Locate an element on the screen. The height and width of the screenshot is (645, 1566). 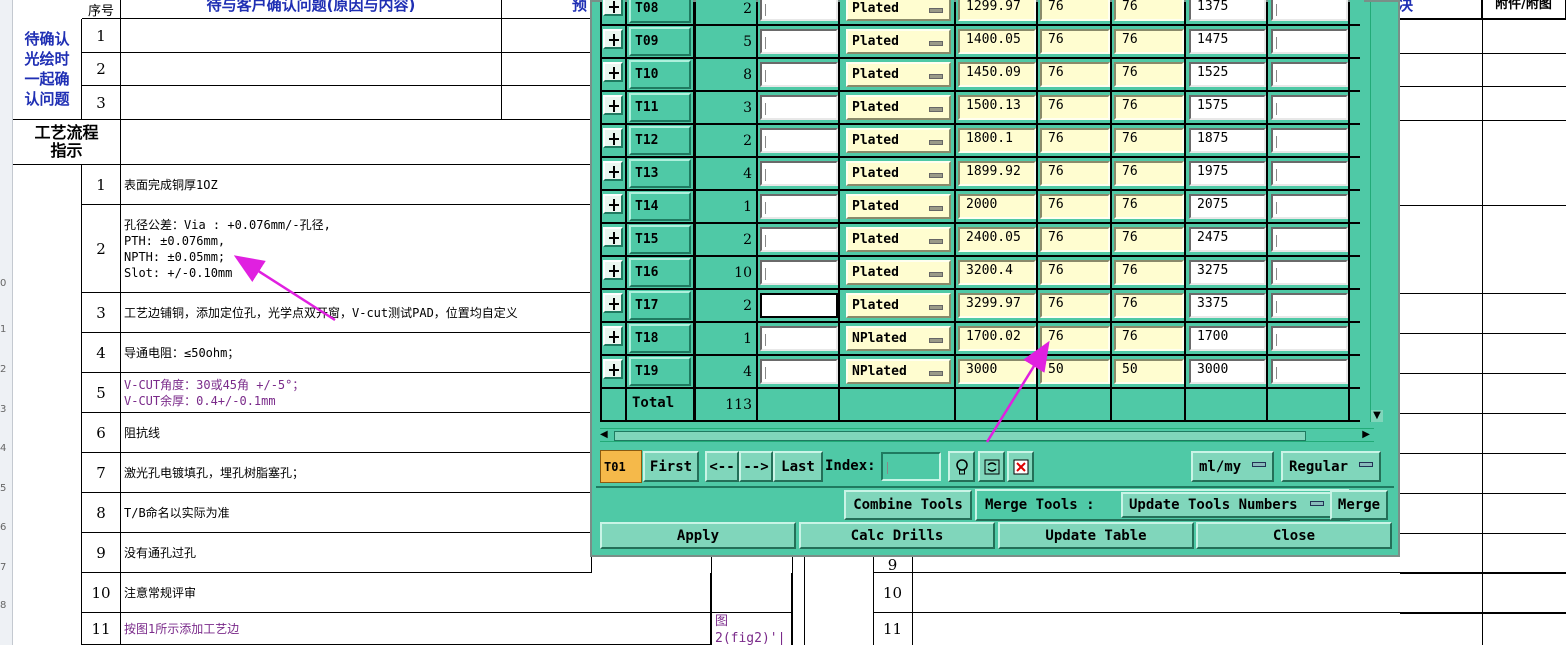
process-row-text: 表面完成铜厚1OZ is located at coordinates (356, 185).